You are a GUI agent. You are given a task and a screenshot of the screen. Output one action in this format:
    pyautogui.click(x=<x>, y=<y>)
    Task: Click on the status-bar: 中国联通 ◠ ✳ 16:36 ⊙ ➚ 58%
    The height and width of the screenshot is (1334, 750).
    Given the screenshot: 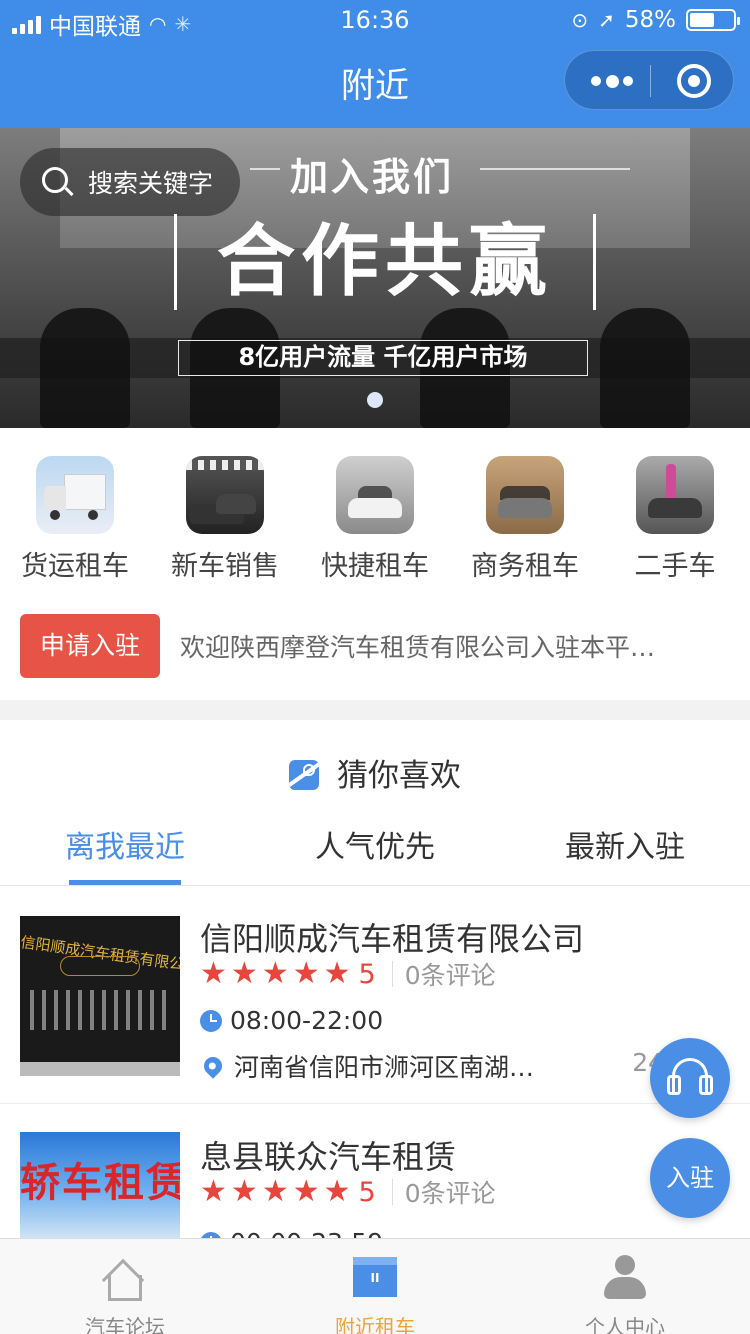 What is the action you would take?
    pyautogui.click(x=375, y=20)
    